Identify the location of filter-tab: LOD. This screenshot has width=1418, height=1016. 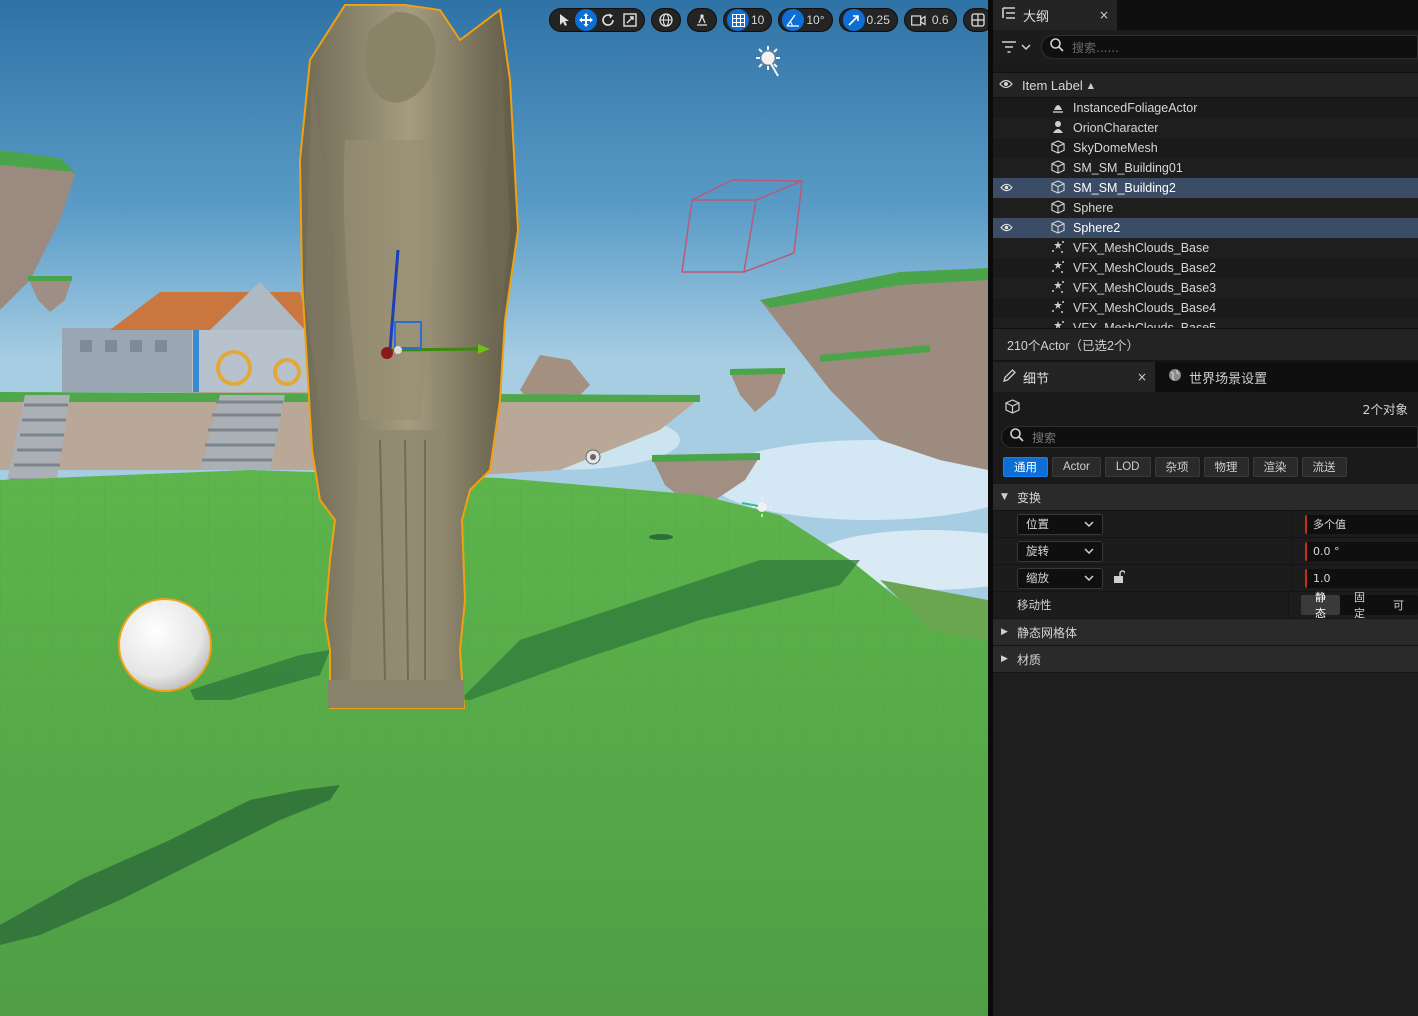
(1127, 467).